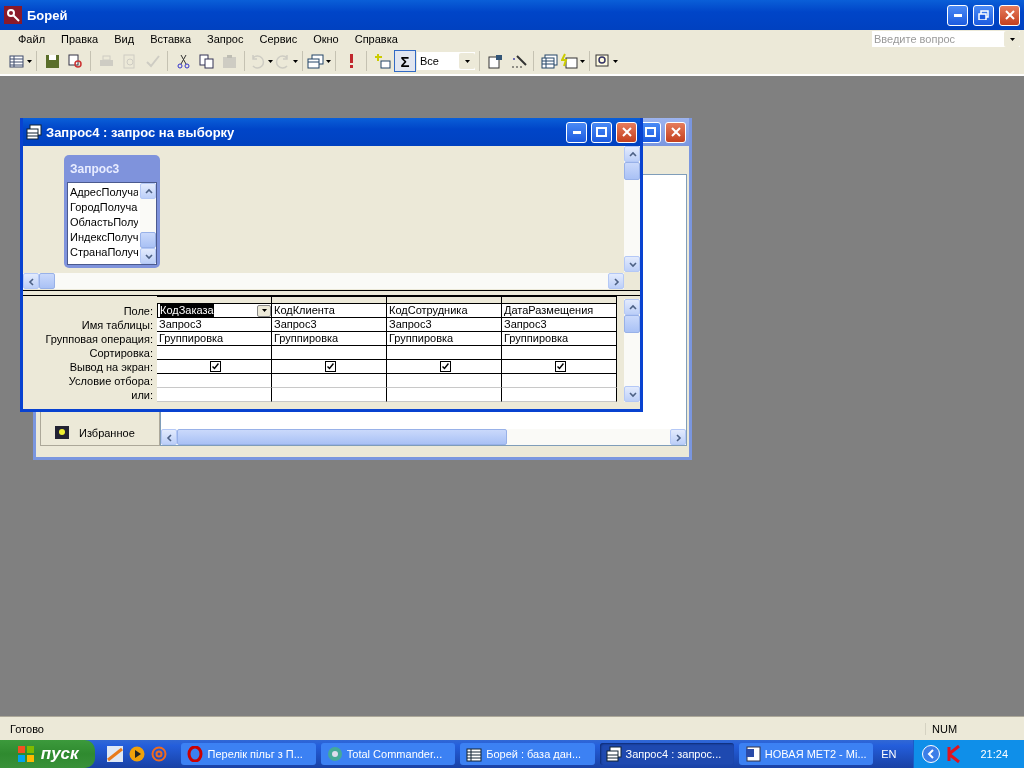 Image resolution: width=1024 pixels, height=768 pixels. I want to click on menu-item: Справка, so click(376, 39).